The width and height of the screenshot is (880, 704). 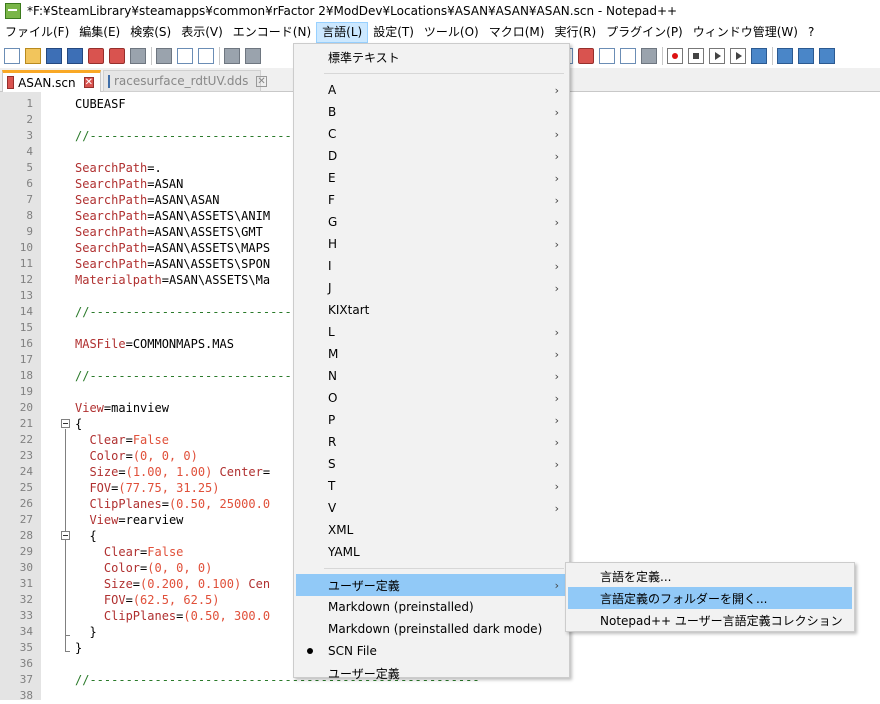 I want to click on language-menu-item: C ›, so click(x=431, y=134).